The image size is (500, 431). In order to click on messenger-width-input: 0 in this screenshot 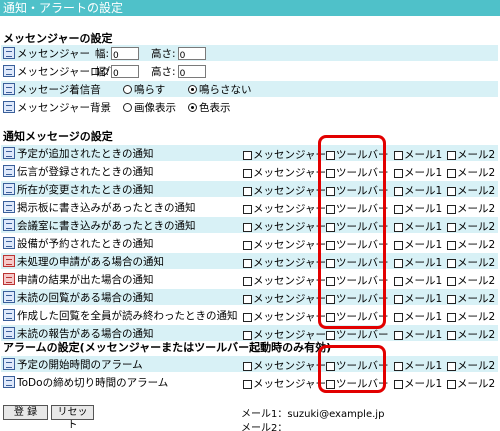, I will do `click(125, 53)`.